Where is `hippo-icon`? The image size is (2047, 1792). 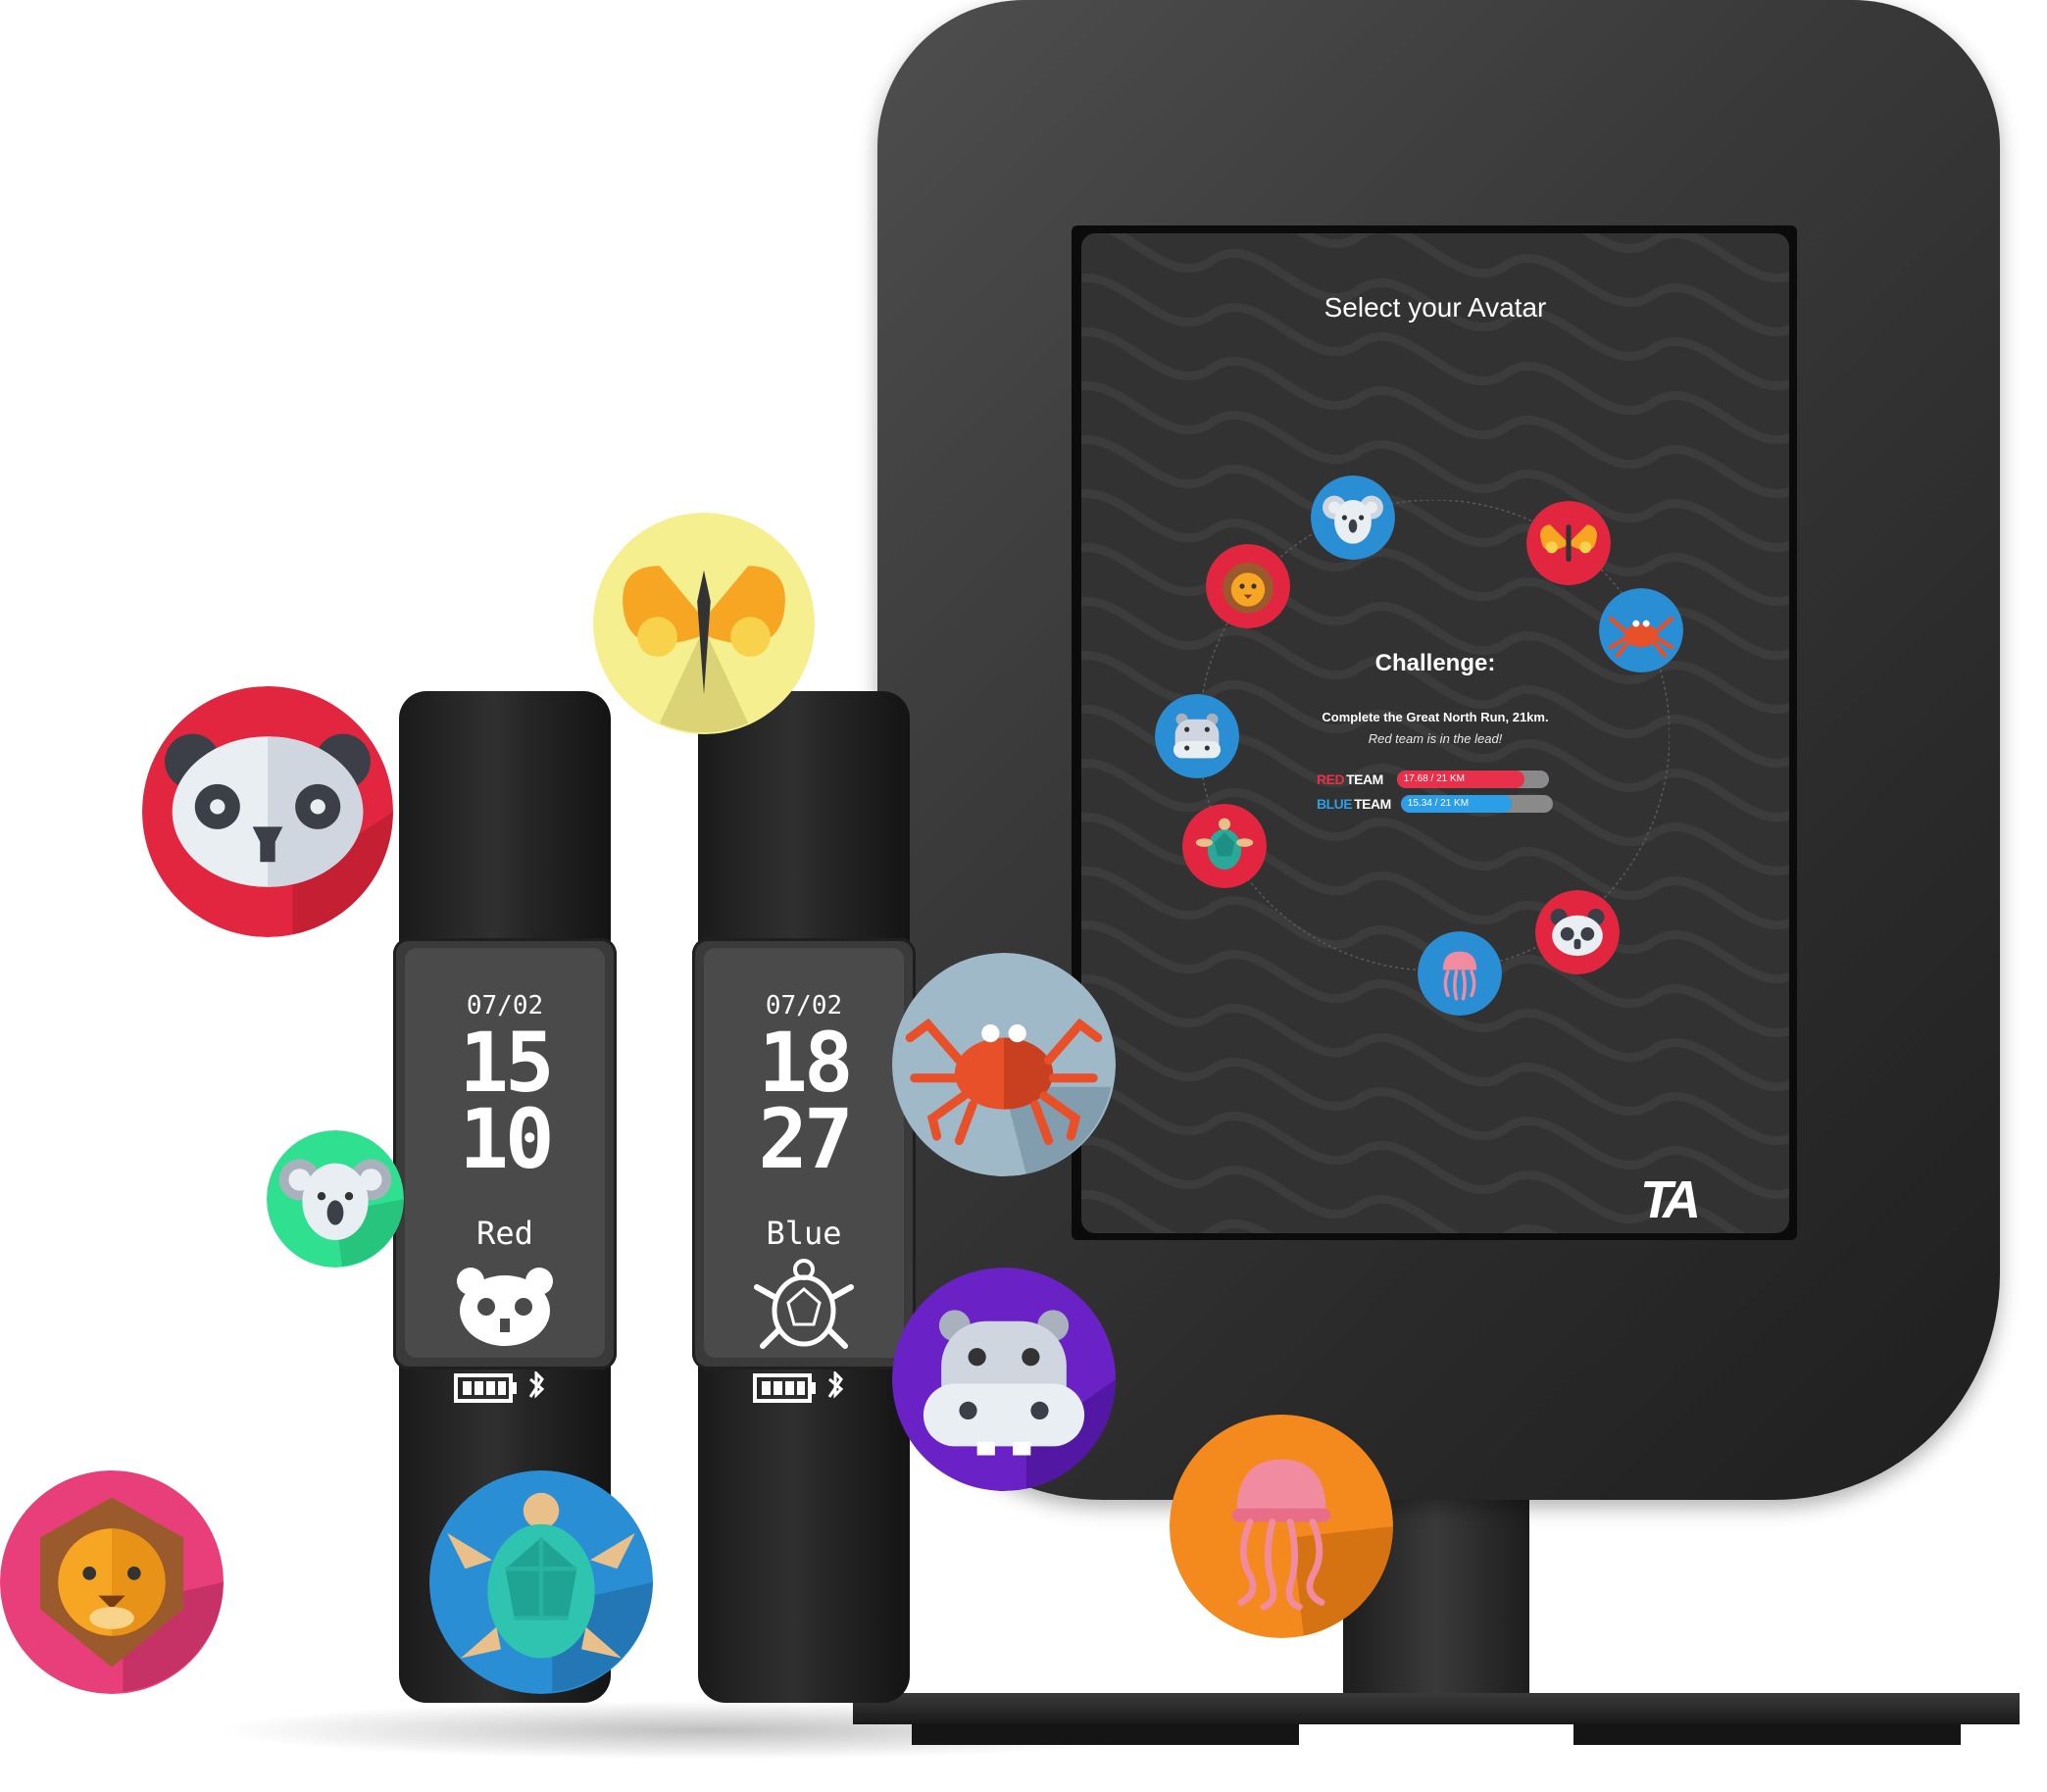 hippo-icon is located at coordinates (1004, 1380).